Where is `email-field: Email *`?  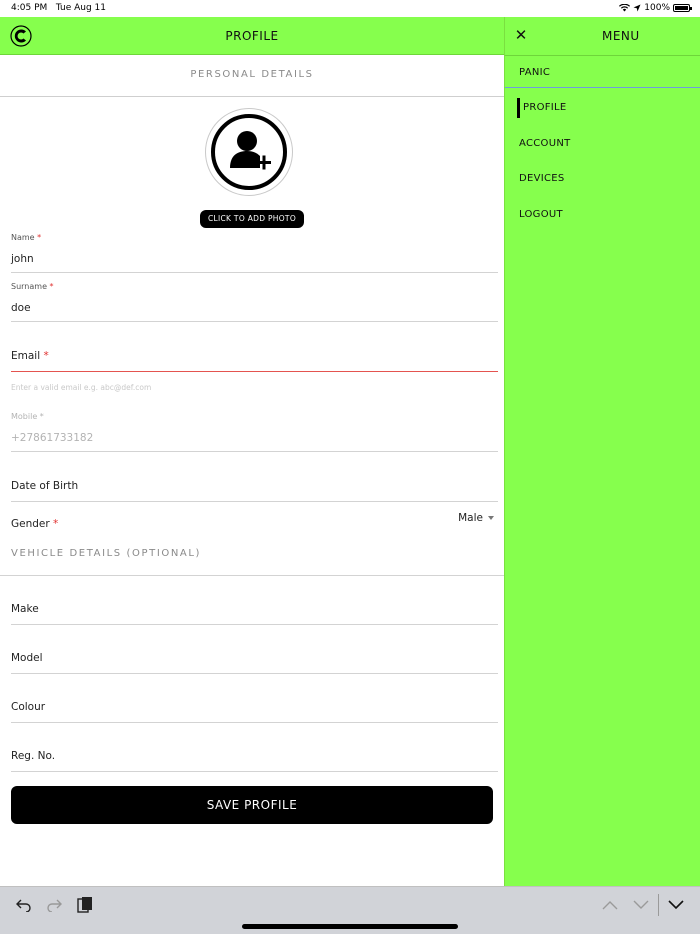
email-field: Email * is located at coordinates (254, 361).